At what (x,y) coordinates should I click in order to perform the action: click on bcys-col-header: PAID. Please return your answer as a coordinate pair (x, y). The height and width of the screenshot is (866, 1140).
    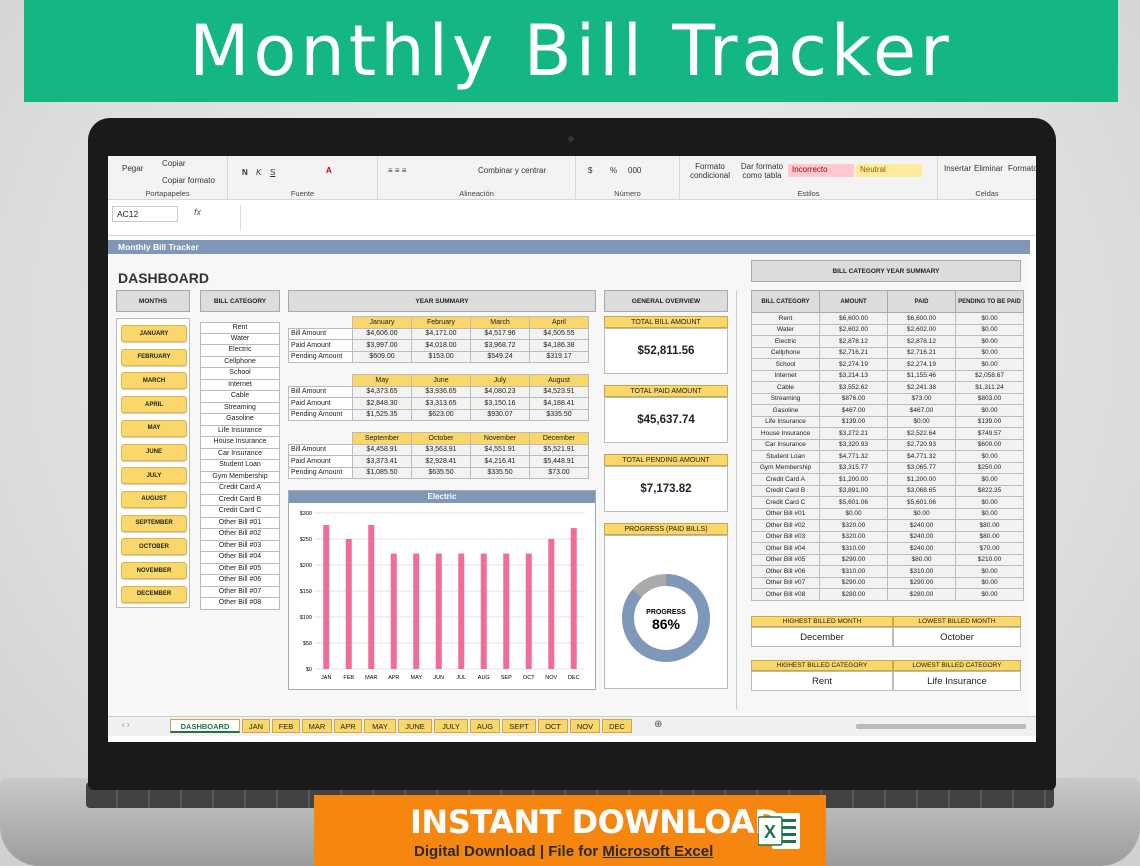
    Looking at the image, I should click on (921, 301).